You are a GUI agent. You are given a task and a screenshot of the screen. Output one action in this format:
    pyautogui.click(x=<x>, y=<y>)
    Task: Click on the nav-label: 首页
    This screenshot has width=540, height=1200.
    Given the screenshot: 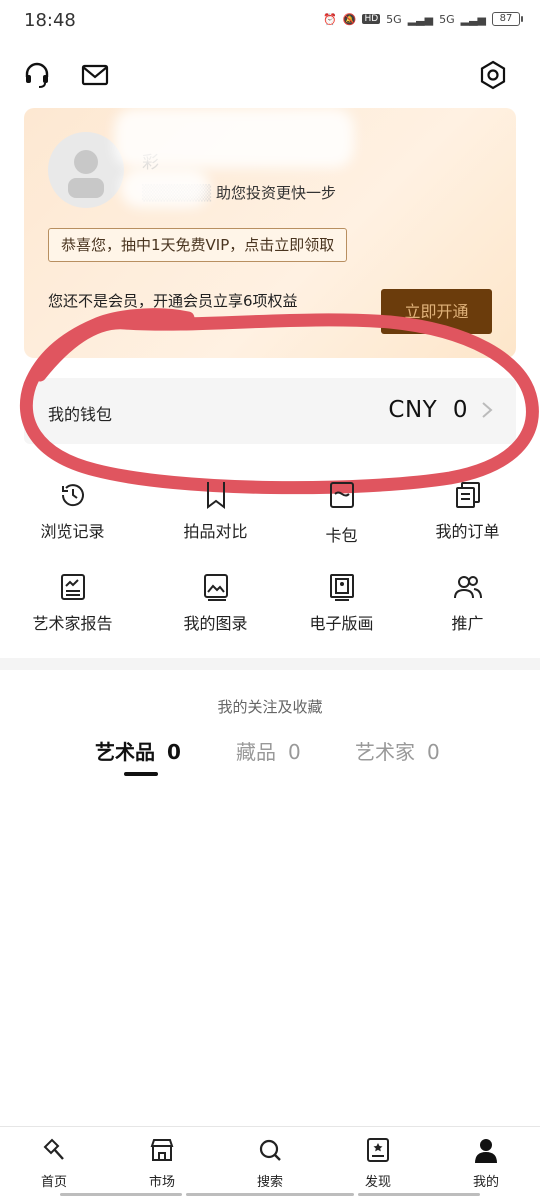 What is the action you would take?
    pyautogui.click(x=53, y=1182)
    